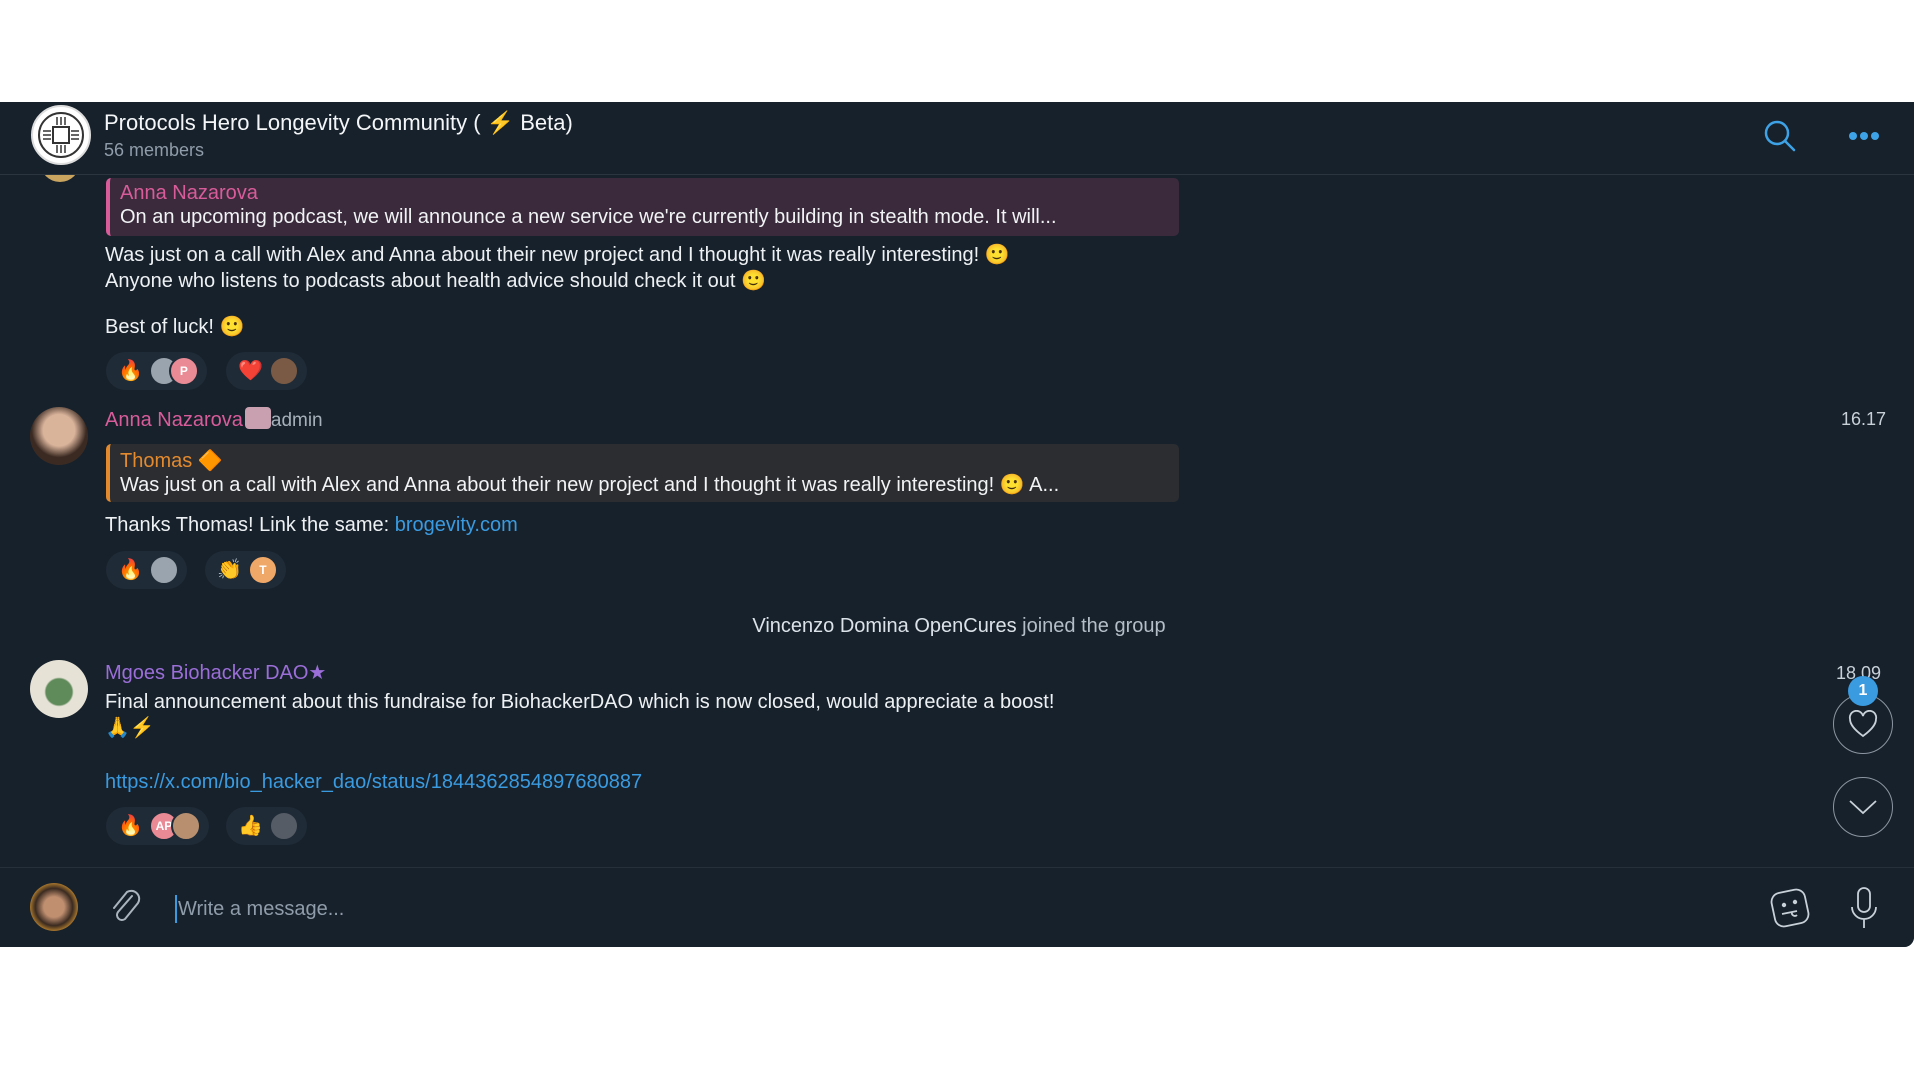 This screenshot has width=1920, height=1080. I want to click on scroll-down-button, so click(1863, 807).